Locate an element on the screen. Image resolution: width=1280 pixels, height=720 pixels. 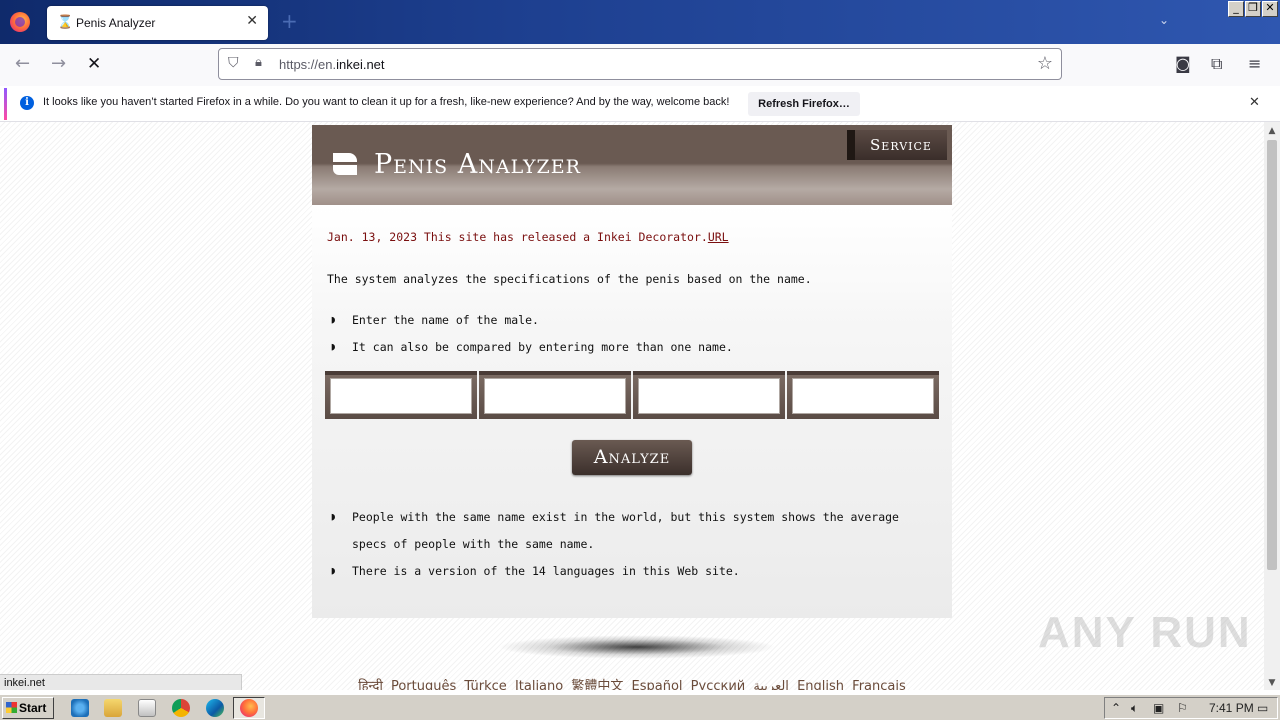
language-link-chinese: 繁體中文 is located at coordinates (597, 684).